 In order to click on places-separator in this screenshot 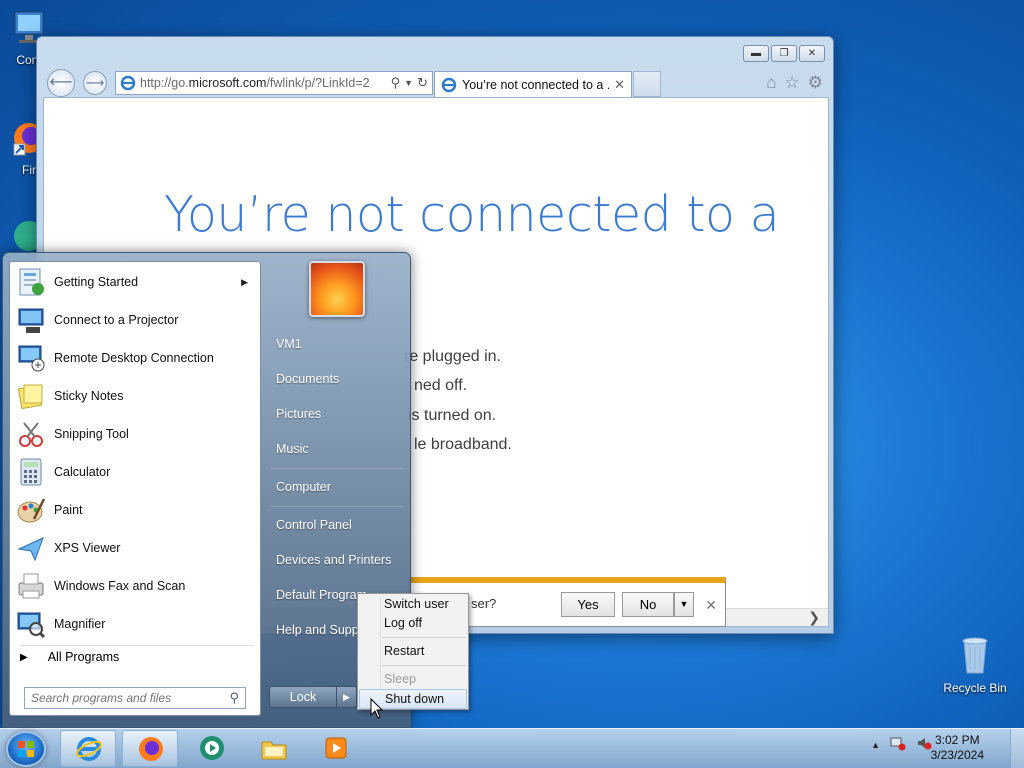, I will do `click(337, 468)`.